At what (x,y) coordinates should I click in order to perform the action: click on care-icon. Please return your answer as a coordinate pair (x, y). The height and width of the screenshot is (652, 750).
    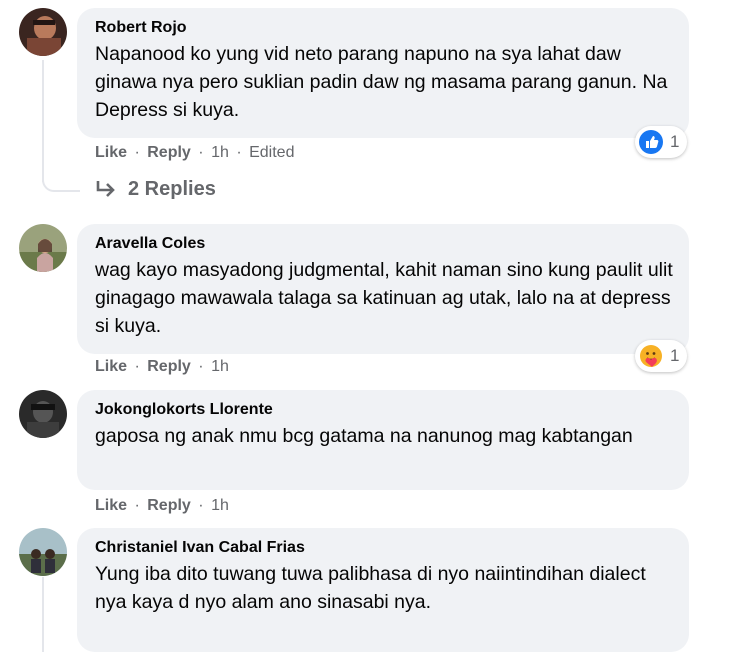
    Looking at the image, I should click on (651, 356).